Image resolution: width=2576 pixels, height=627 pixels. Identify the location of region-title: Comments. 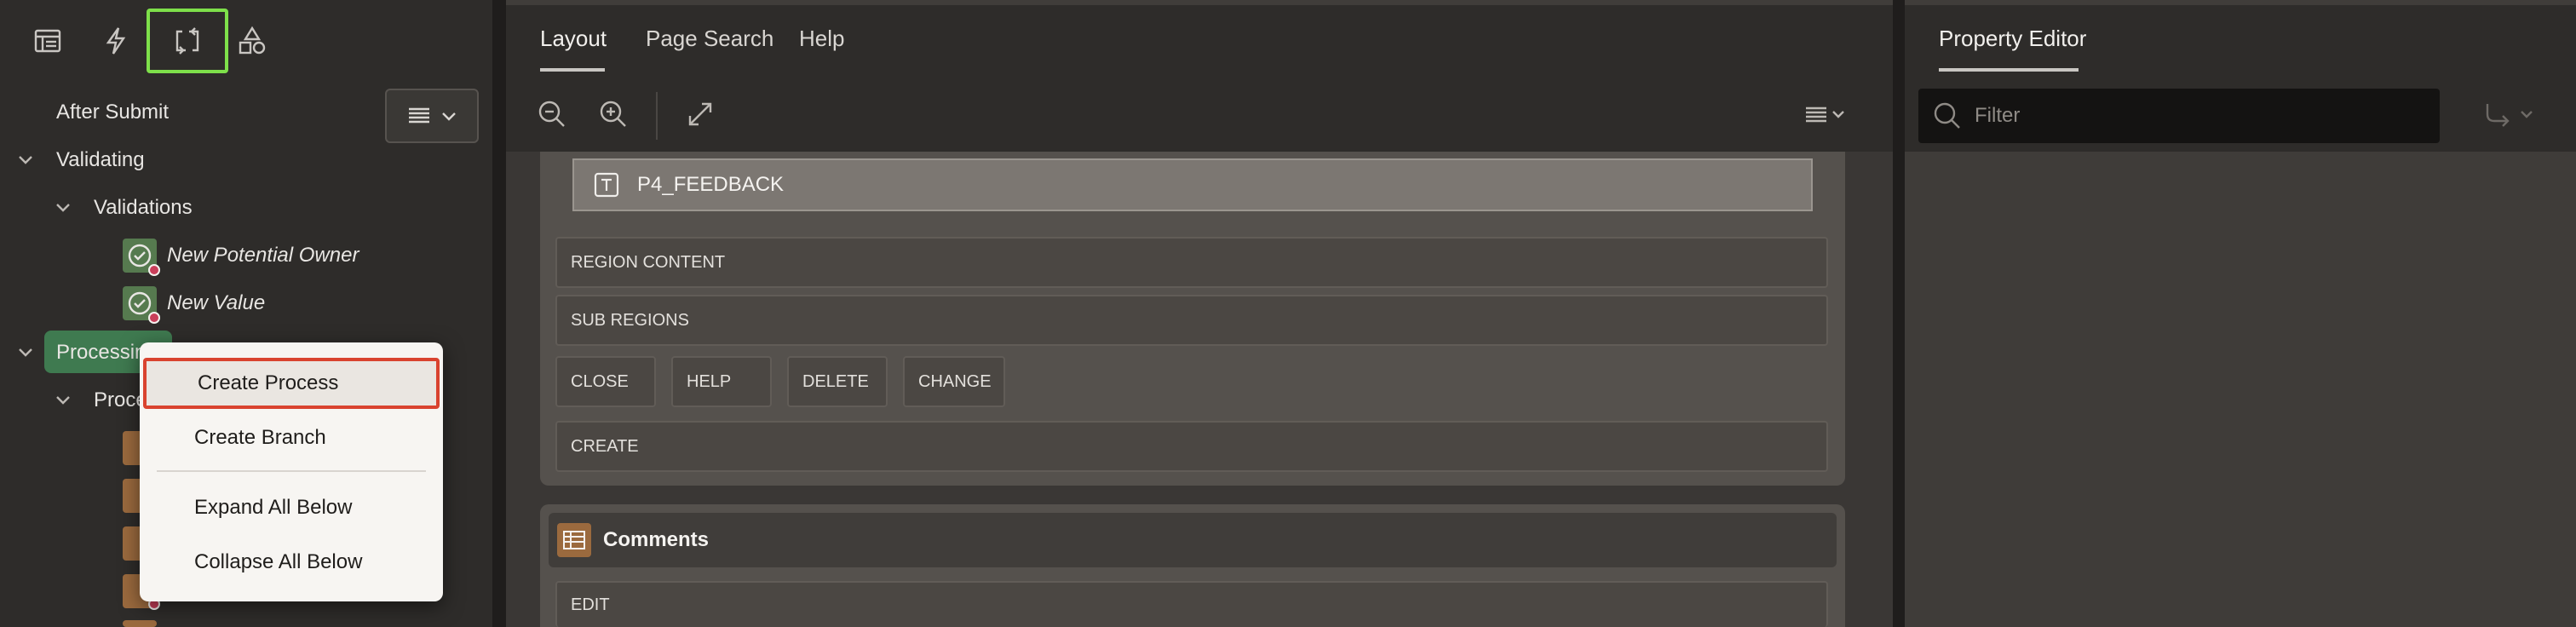
(657, 539).